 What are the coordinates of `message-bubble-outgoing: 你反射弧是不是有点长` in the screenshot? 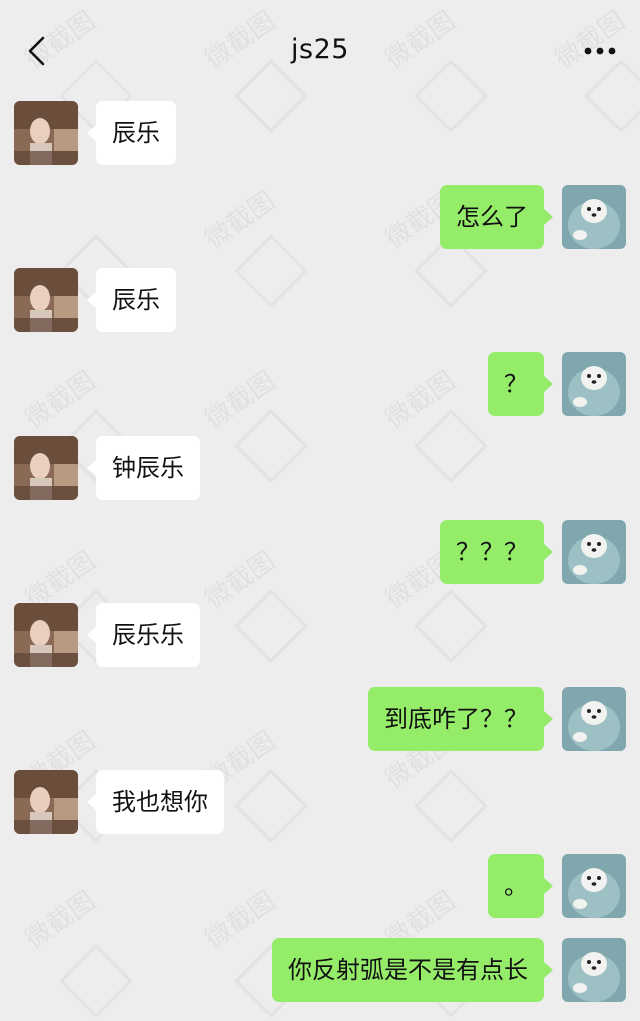 It's located at (412, 970).